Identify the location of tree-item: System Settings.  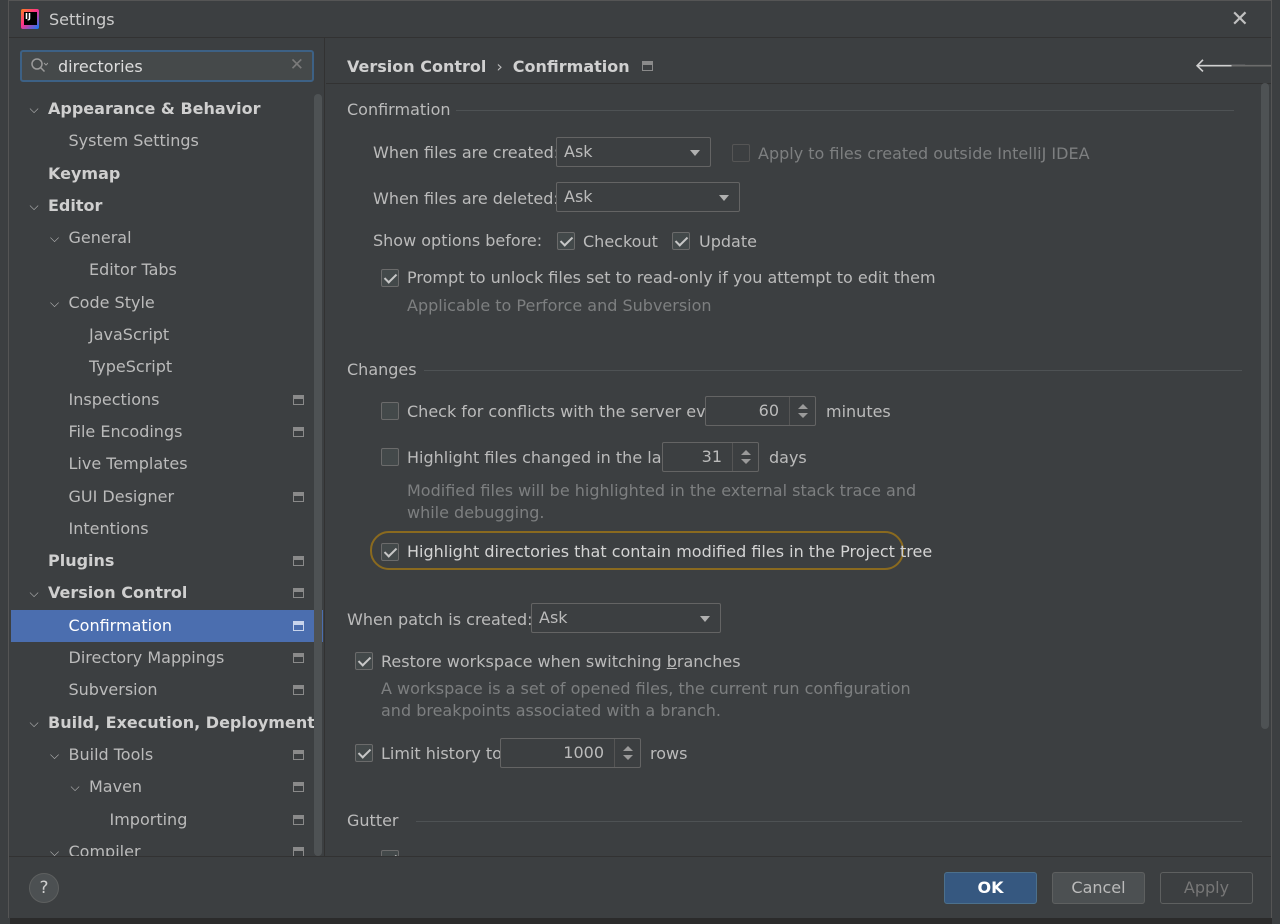
(161, 141).